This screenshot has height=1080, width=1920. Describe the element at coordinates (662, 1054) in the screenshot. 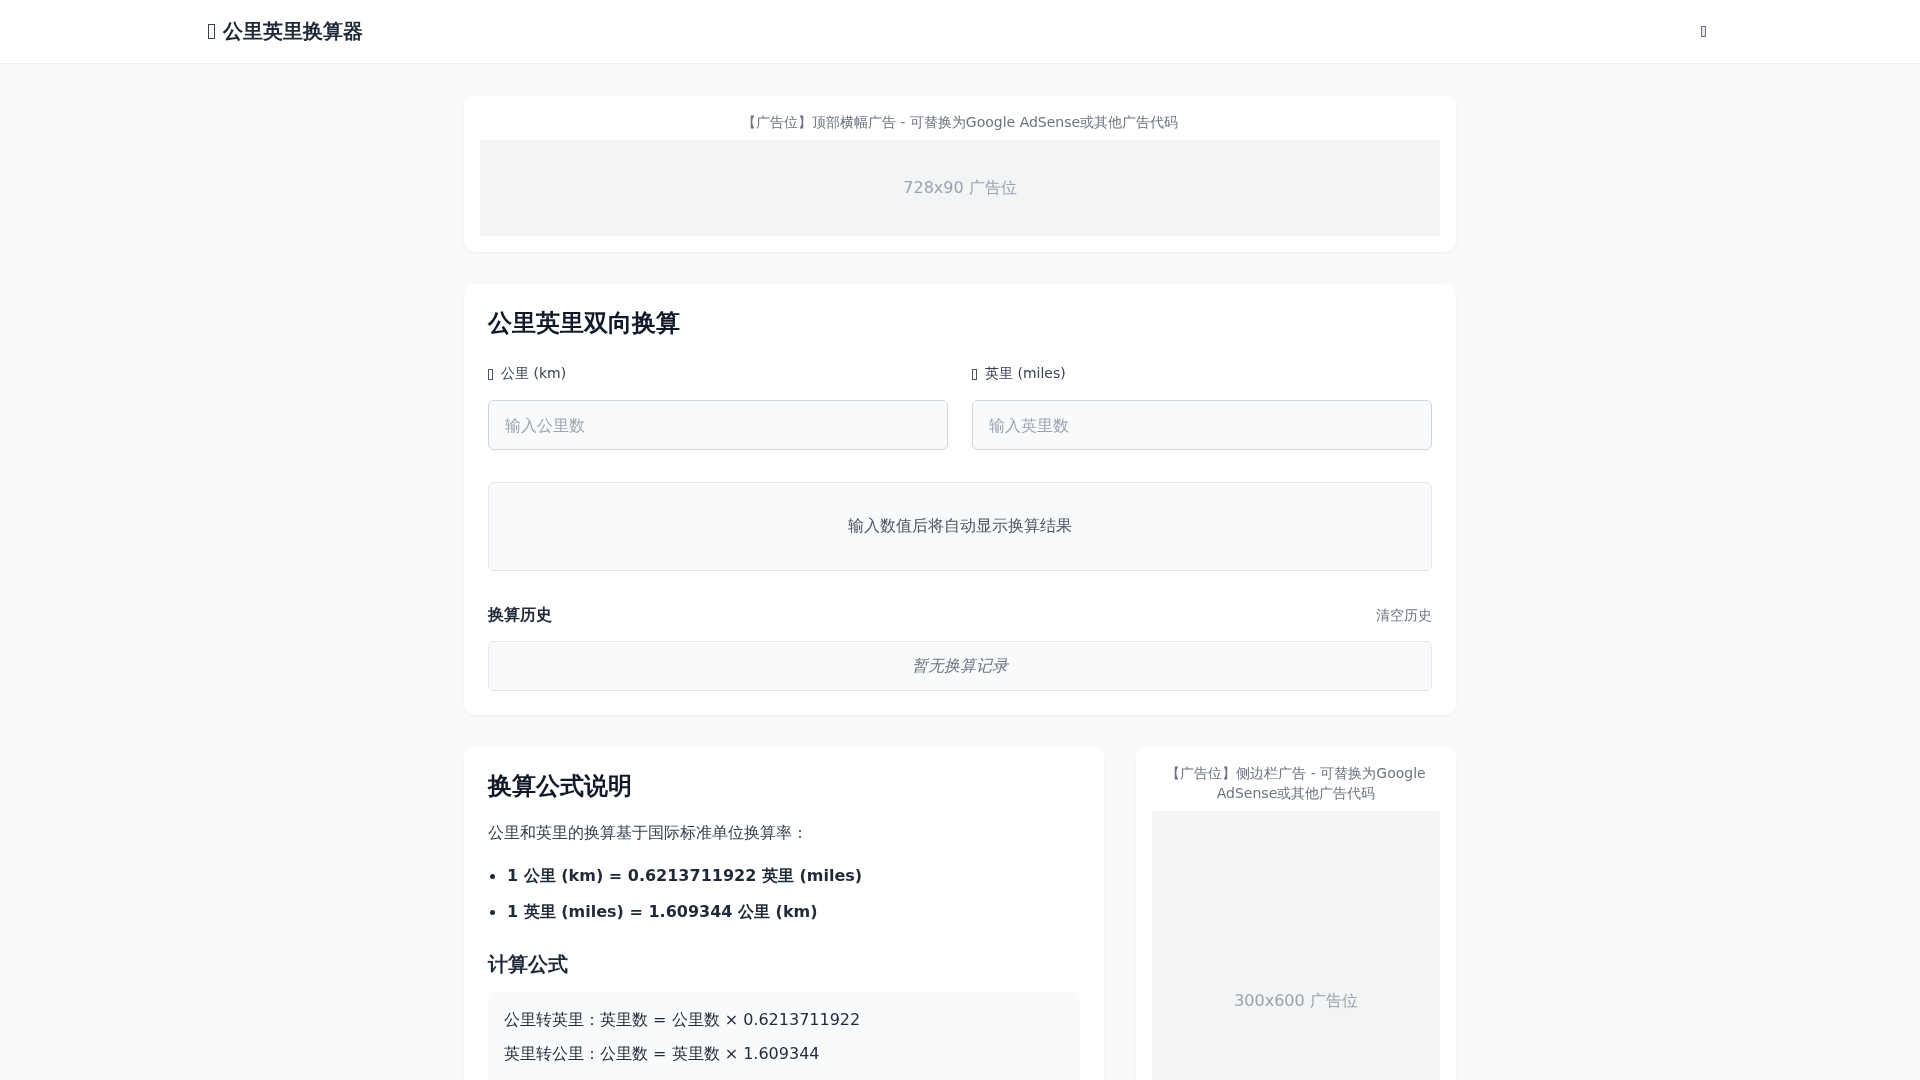

I see `formula-line: 英里转公里：公里数 = 英里数 × 1.609344` at that location.